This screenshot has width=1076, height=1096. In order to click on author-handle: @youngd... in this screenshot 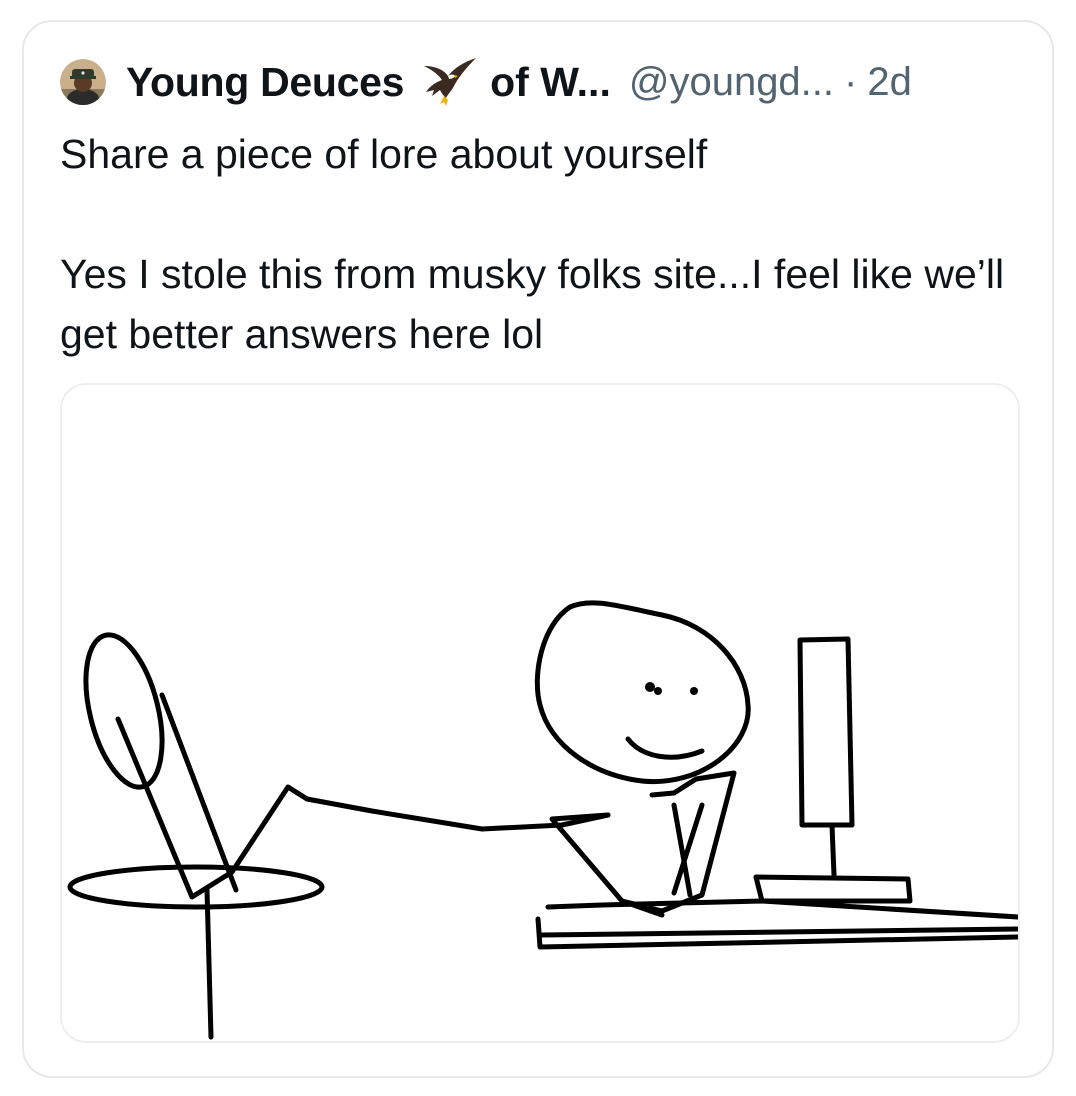, I will do `click(731, 82)`.